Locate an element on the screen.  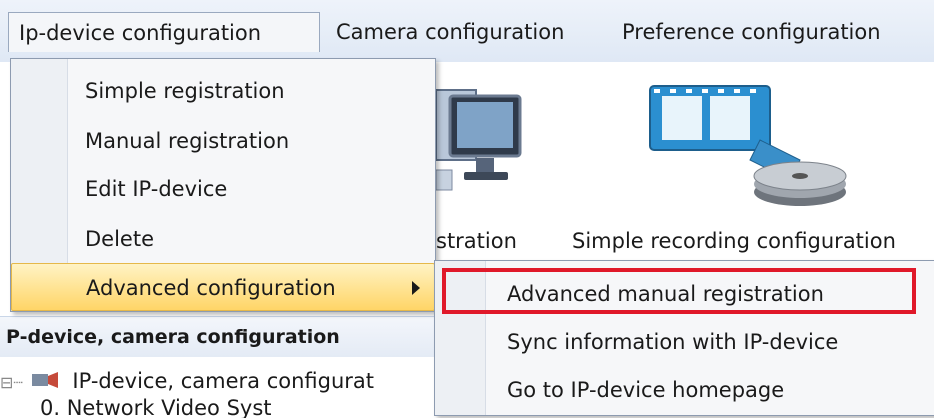
menu-ip-device-configuration: Ip-device configuration is located at coordinates (164, 32).